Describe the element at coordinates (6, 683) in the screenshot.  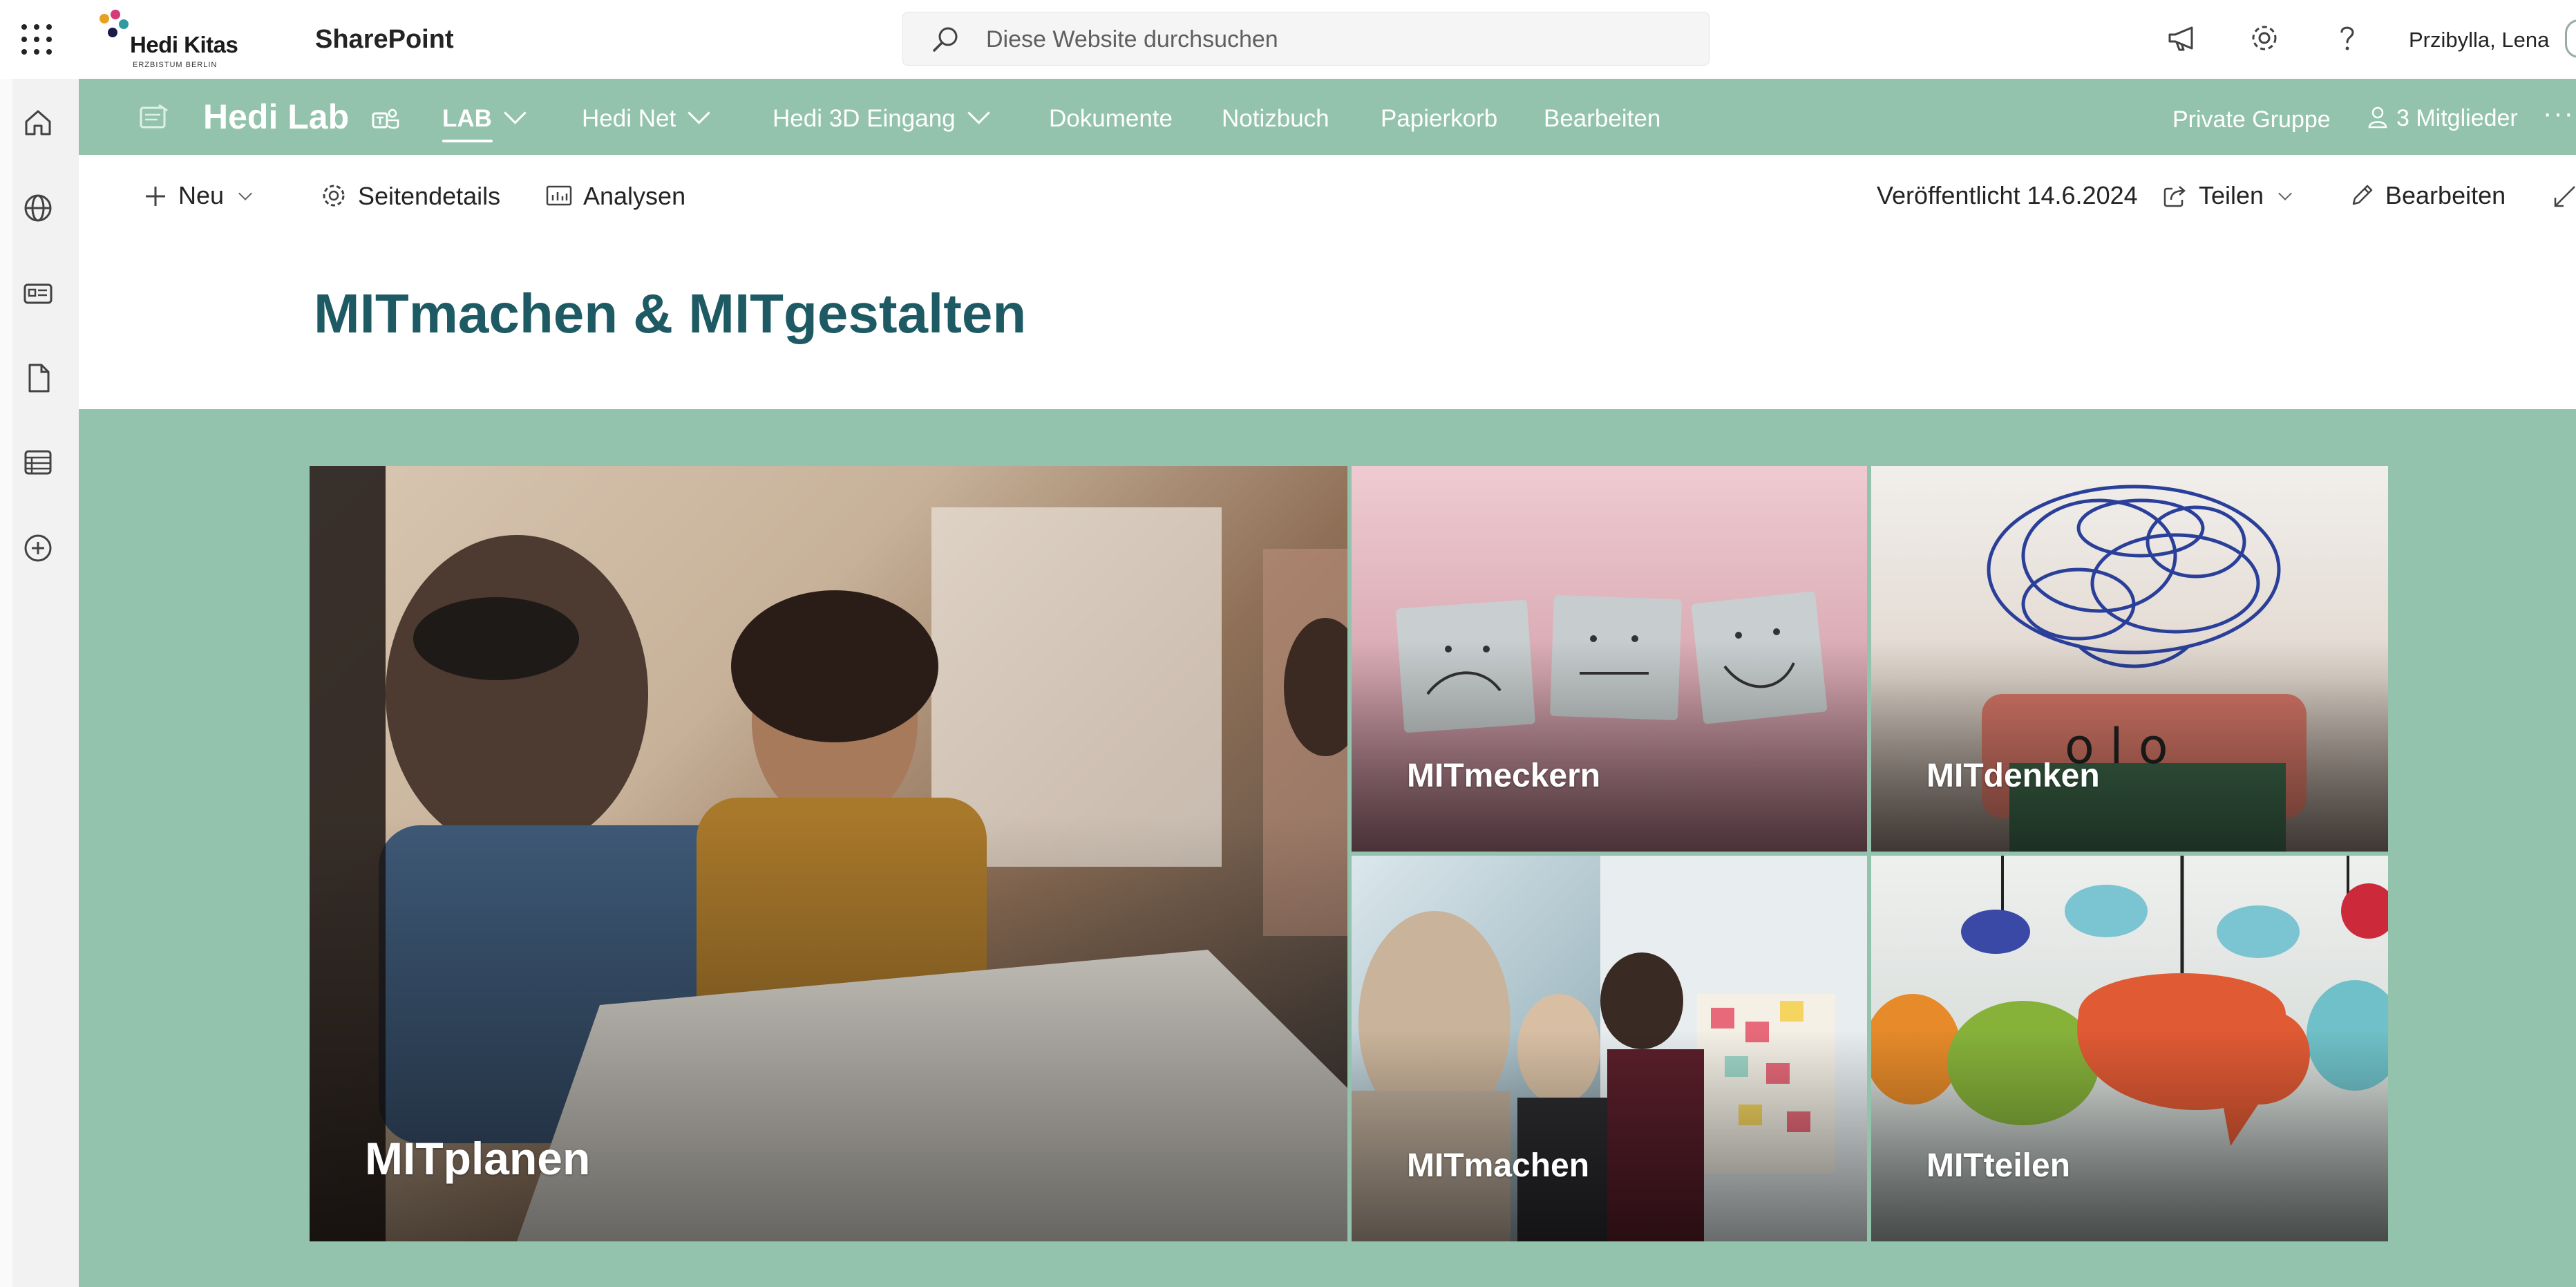
I see `rail-edge` at that location.